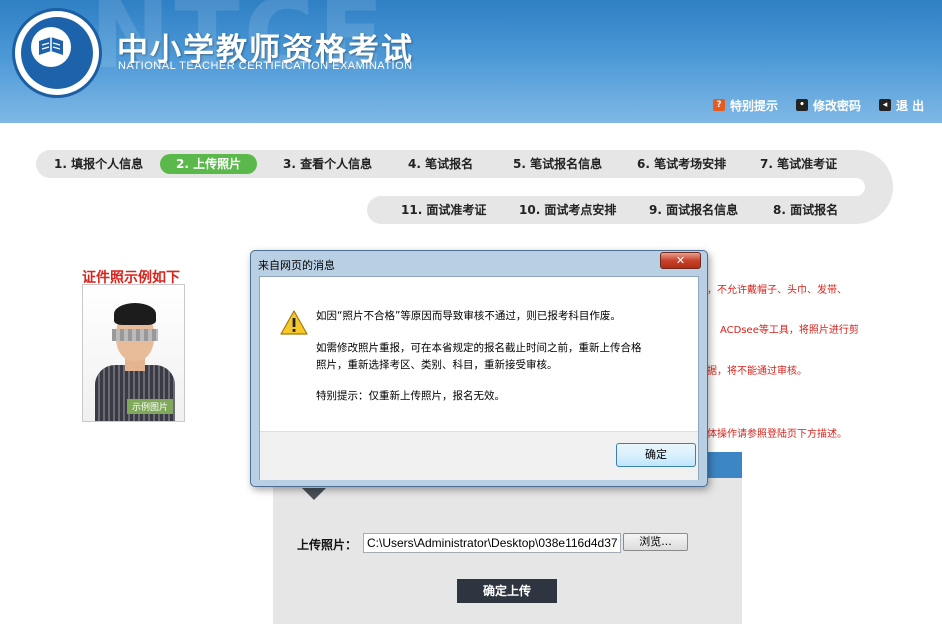 The image size is (942, 636). I want to click on exit-icon: ◂, so click(885, 105).